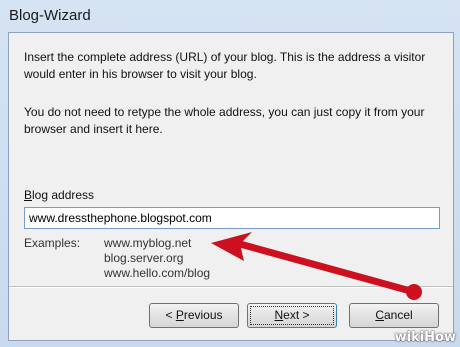  What do you see at coordinates (203, 315) in the screenshot?
I see `previous-button-label: revious` at bounding box center [203, 315].